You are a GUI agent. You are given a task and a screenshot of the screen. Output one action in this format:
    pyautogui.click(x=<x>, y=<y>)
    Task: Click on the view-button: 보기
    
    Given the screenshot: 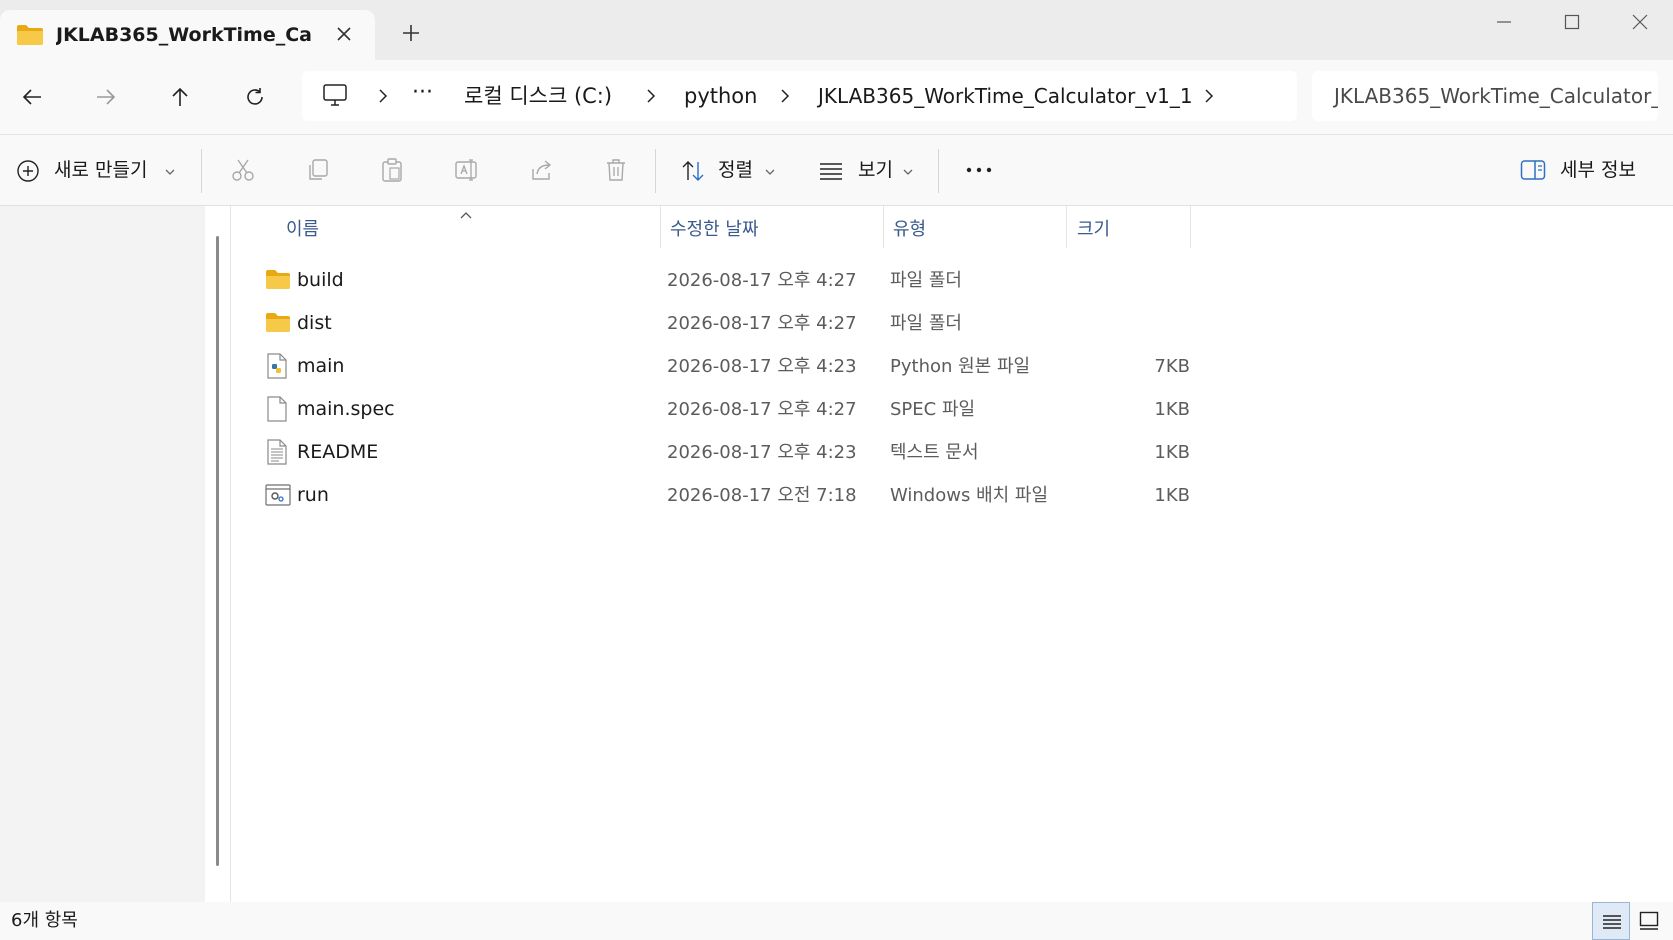 What is the action you would take?
    pyautogui.click(x=868, y=170)
    